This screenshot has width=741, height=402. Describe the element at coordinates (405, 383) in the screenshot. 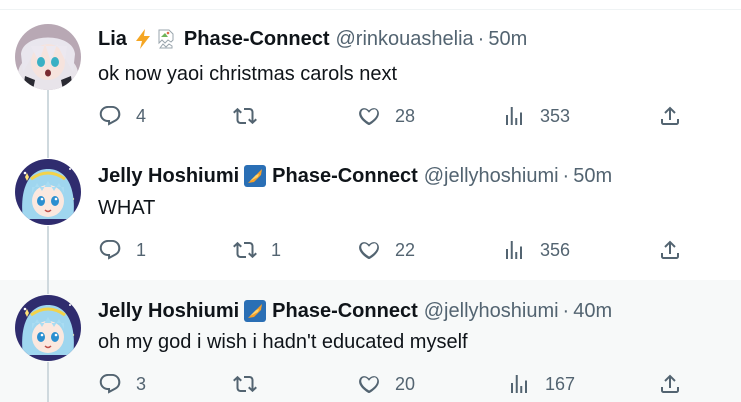

I see `like-count: 20` at that location.